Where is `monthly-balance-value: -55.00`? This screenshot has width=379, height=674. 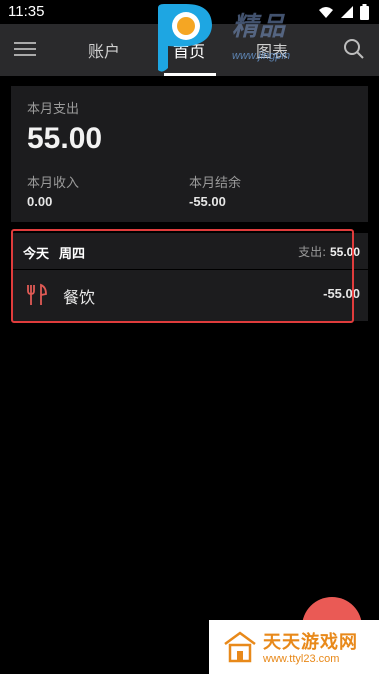
monthly-balance-value: -55.00 is located at coordinates (207, 201).